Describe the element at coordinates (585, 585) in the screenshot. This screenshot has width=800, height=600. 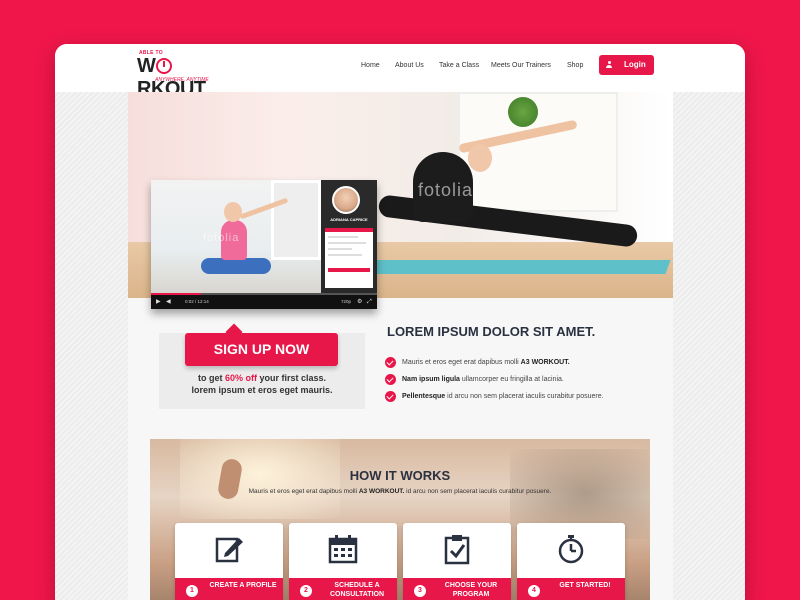
I see `step-label: GET STARTED!` at that location.